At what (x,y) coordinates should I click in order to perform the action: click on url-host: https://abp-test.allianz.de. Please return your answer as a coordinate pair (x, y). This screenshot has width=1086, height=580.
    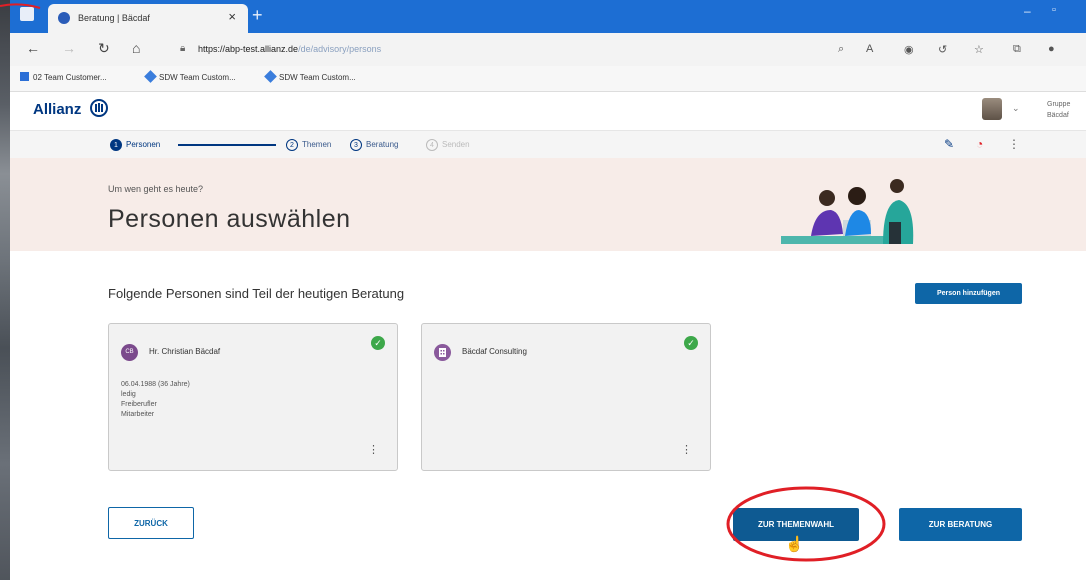
    Looking at the image, I should click on (248, 49).